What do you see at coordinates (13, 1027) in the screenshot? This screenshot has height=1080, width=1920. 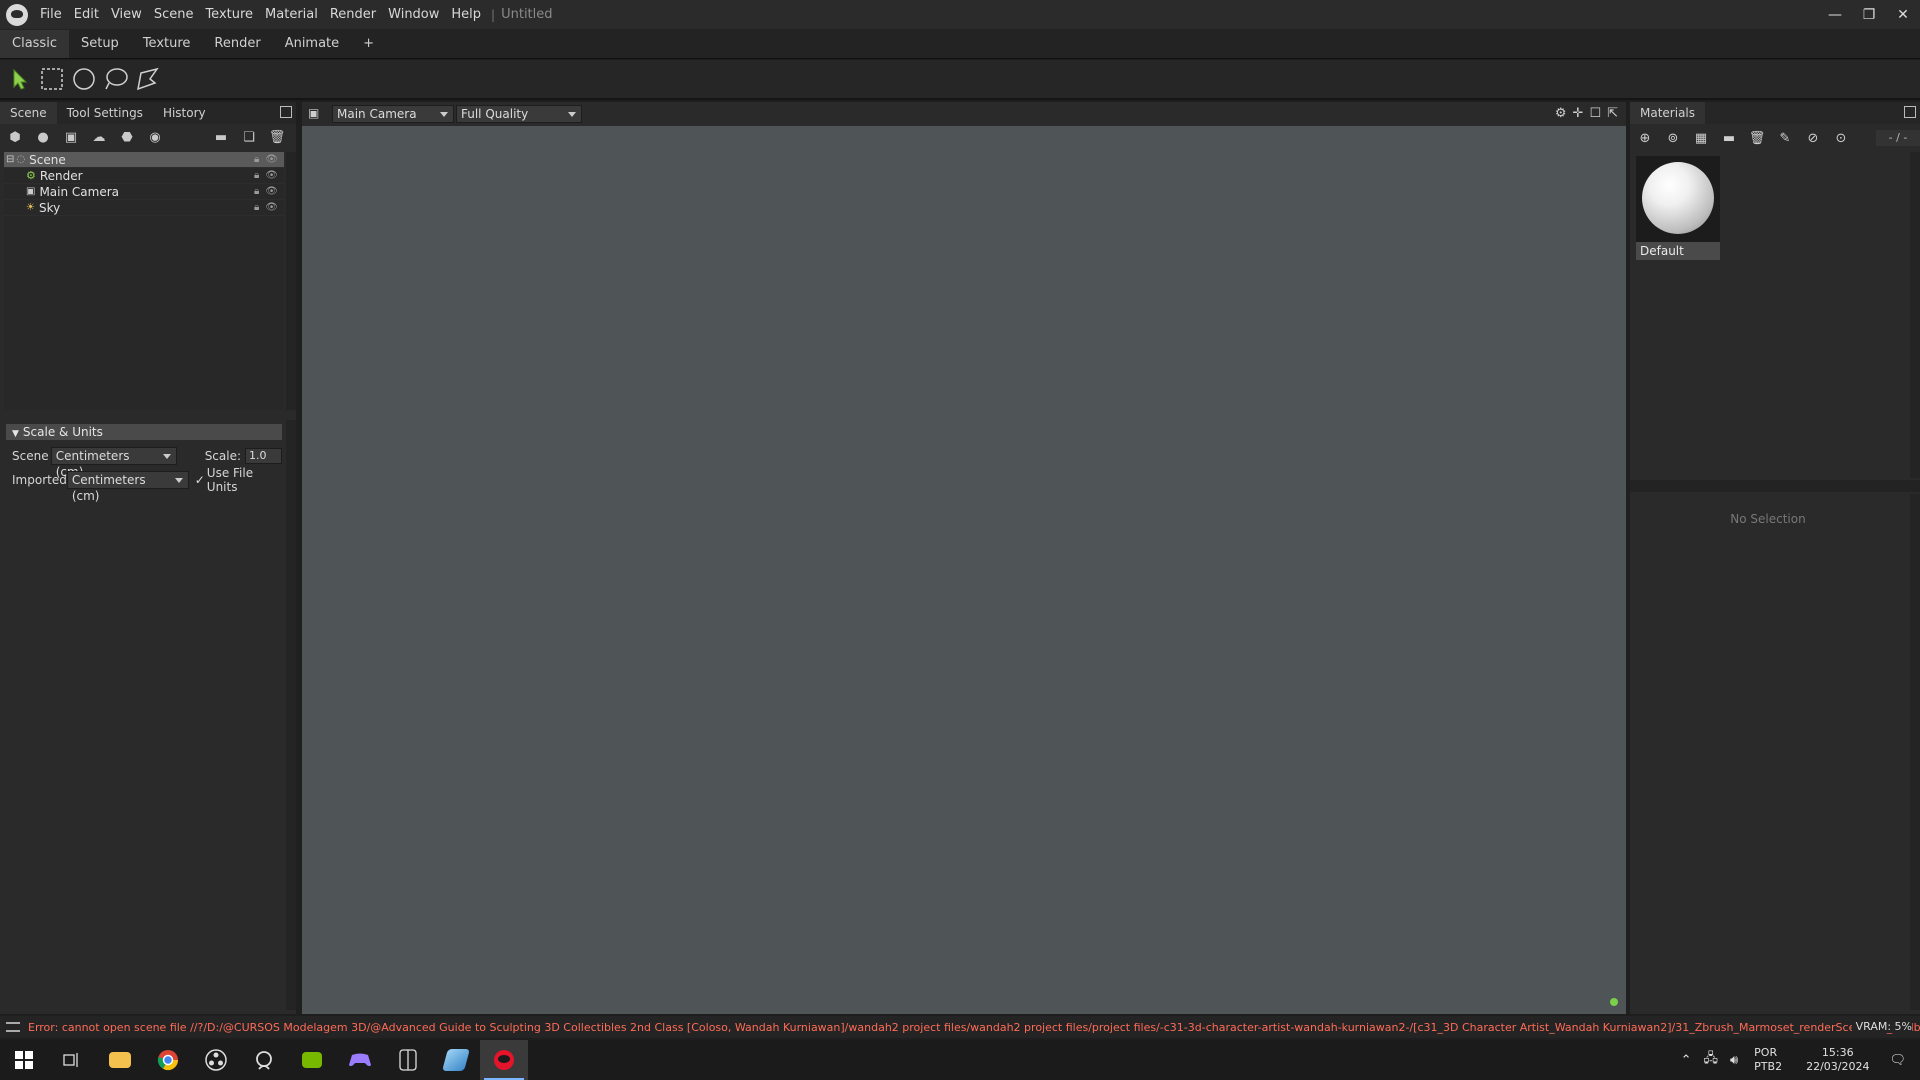 I see `log-icon` at bounding box center [13, 1027].